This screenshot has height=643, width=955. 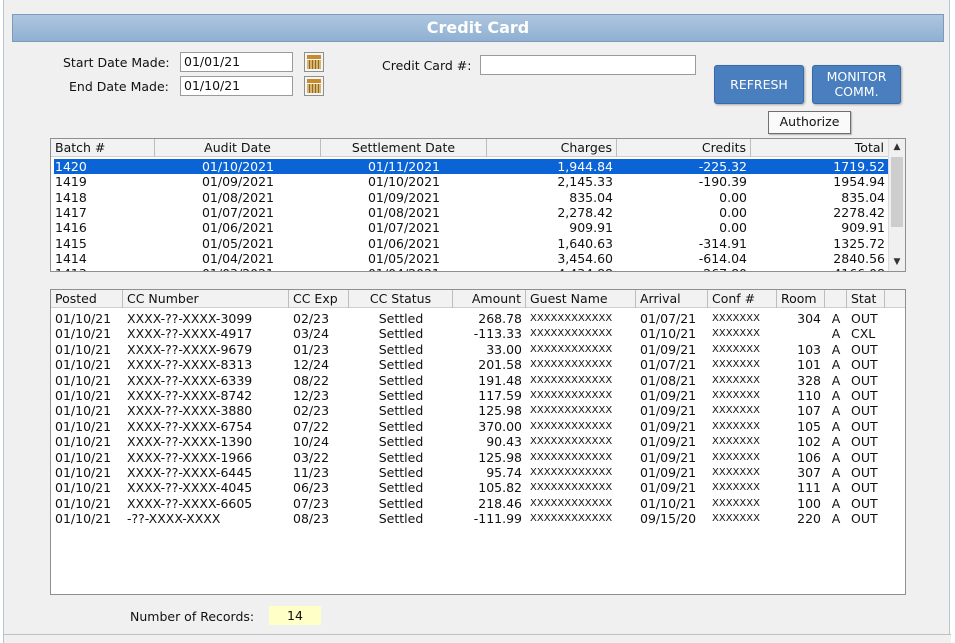 What do you see at coordinates (311, 395) in the screenshot?
I see `transaction-cell: 12/23` at bounding box center [311, 395].